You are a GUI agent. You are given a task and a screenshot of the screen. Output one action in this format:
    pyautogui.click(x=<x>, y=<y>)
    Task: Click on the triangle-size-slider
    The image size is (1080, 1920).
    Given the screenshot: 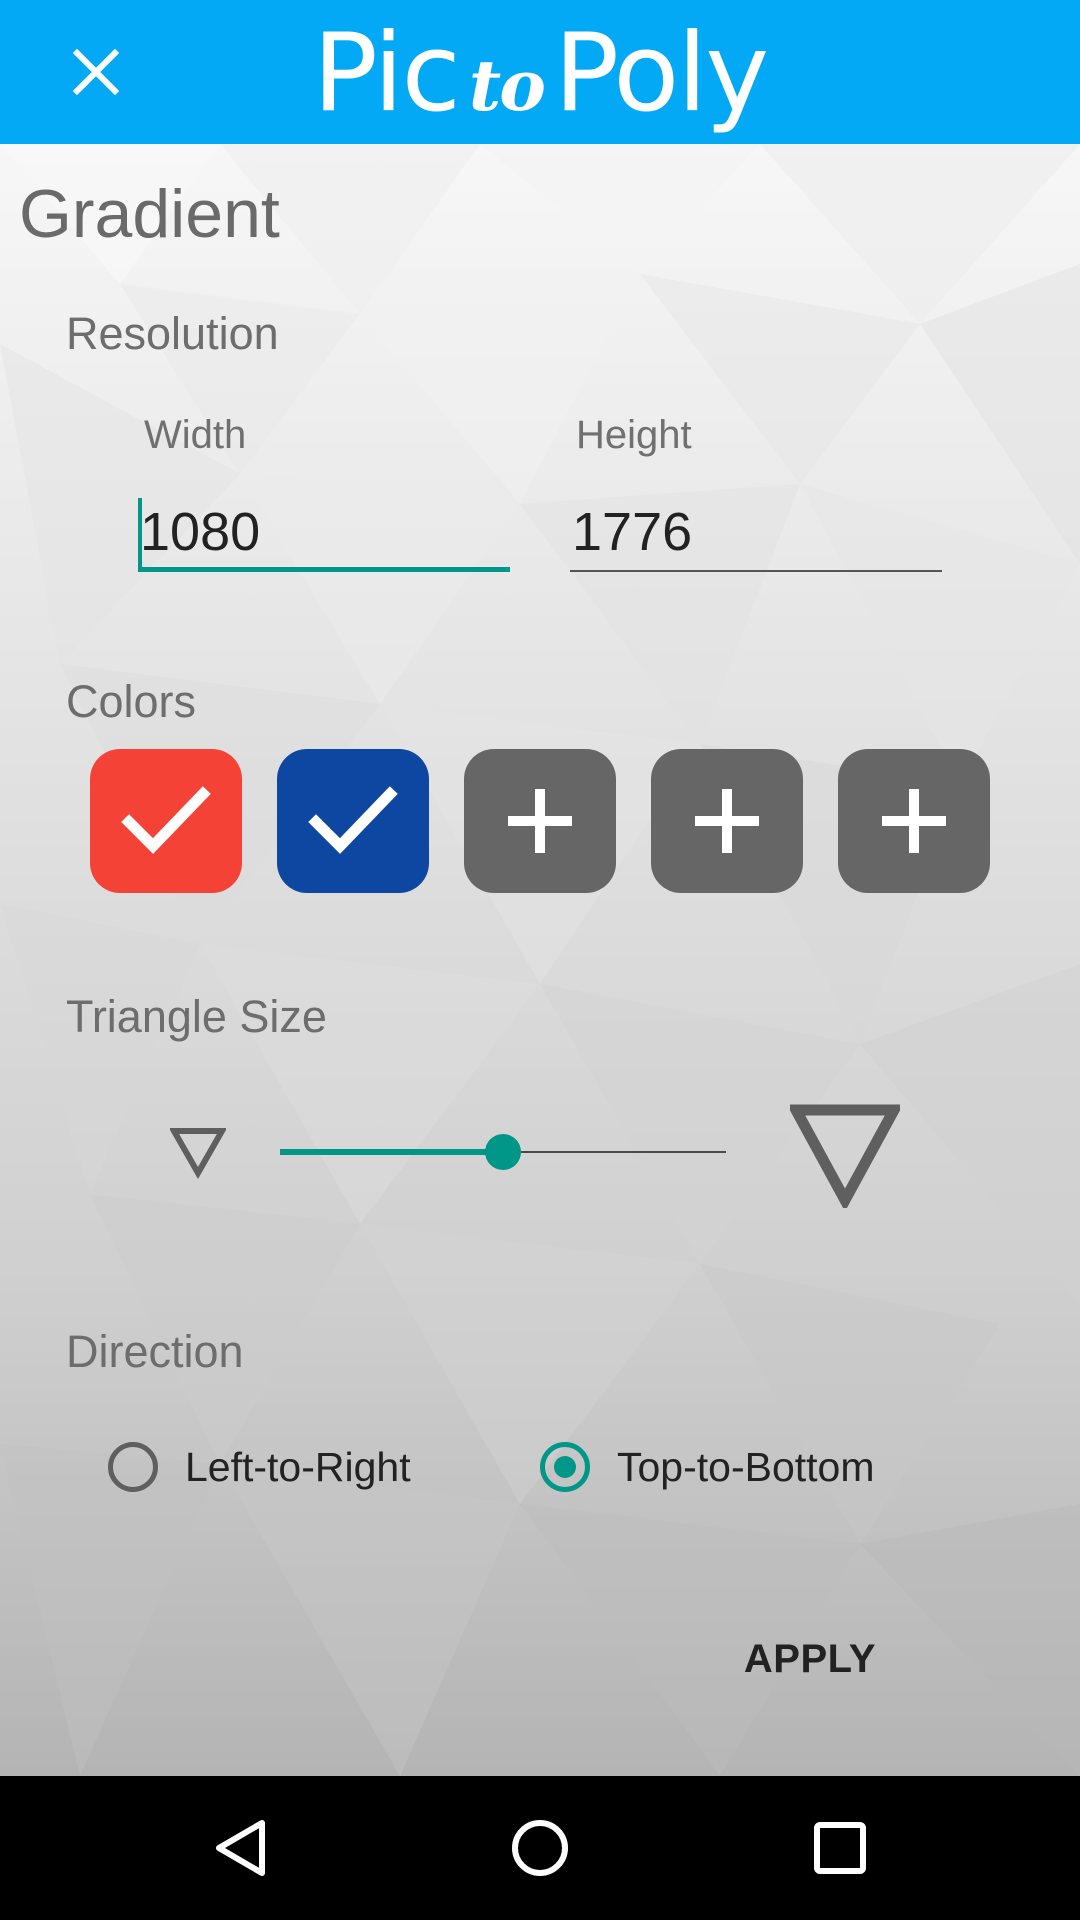 What is the action you would take?
    pyautogui.click(x=503, y=1152)
    